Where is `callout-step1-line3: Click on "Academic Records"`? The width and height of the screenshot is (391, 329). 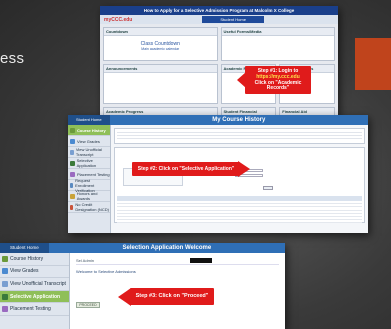 callout-step1-line3: Click on "Academic Records" is located at coordinates (278, 85).